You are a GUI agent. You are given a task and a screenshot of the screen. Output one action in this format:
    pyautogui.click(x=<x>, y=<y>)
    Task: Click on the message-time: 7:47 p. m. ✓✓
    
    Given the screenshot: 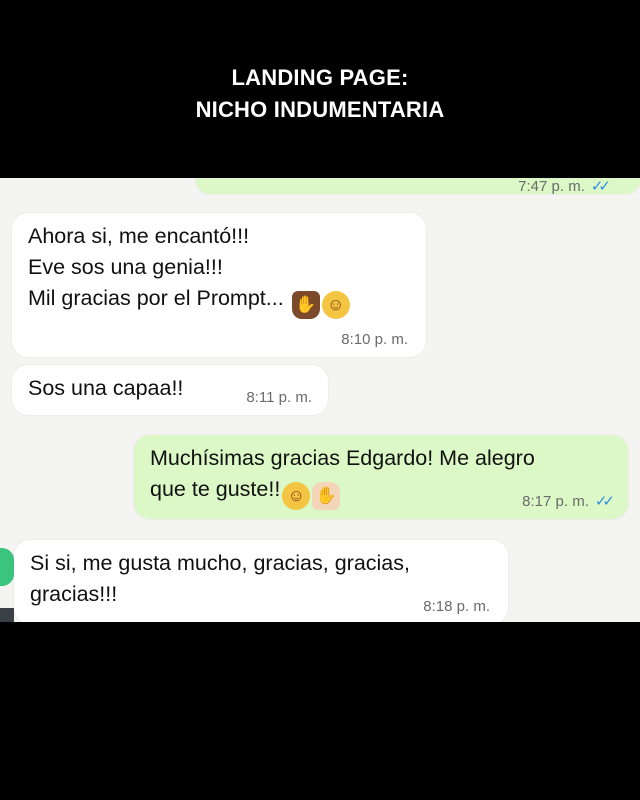 What is the action you would take?
    pyautogui.click(x=564, y=186)
    